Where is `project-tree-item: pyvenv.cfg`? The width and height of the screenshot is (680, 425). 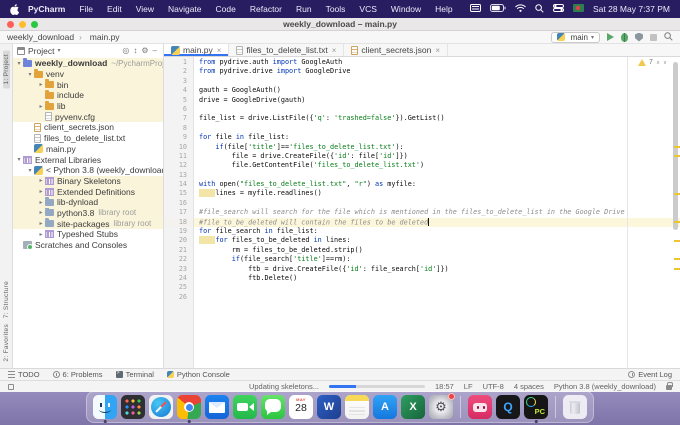 project-tree-item: pyvenv.cfg is located at coordinates (88, 117).